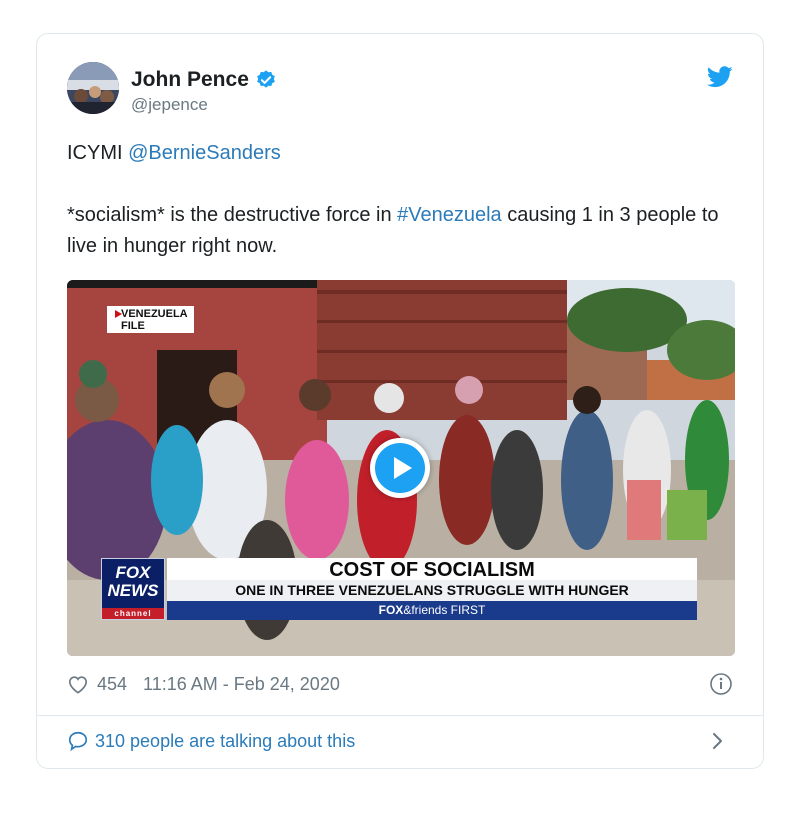 The image size is (799, 817). I want to click on text-prefix: ICYMI, so click(95, 153).